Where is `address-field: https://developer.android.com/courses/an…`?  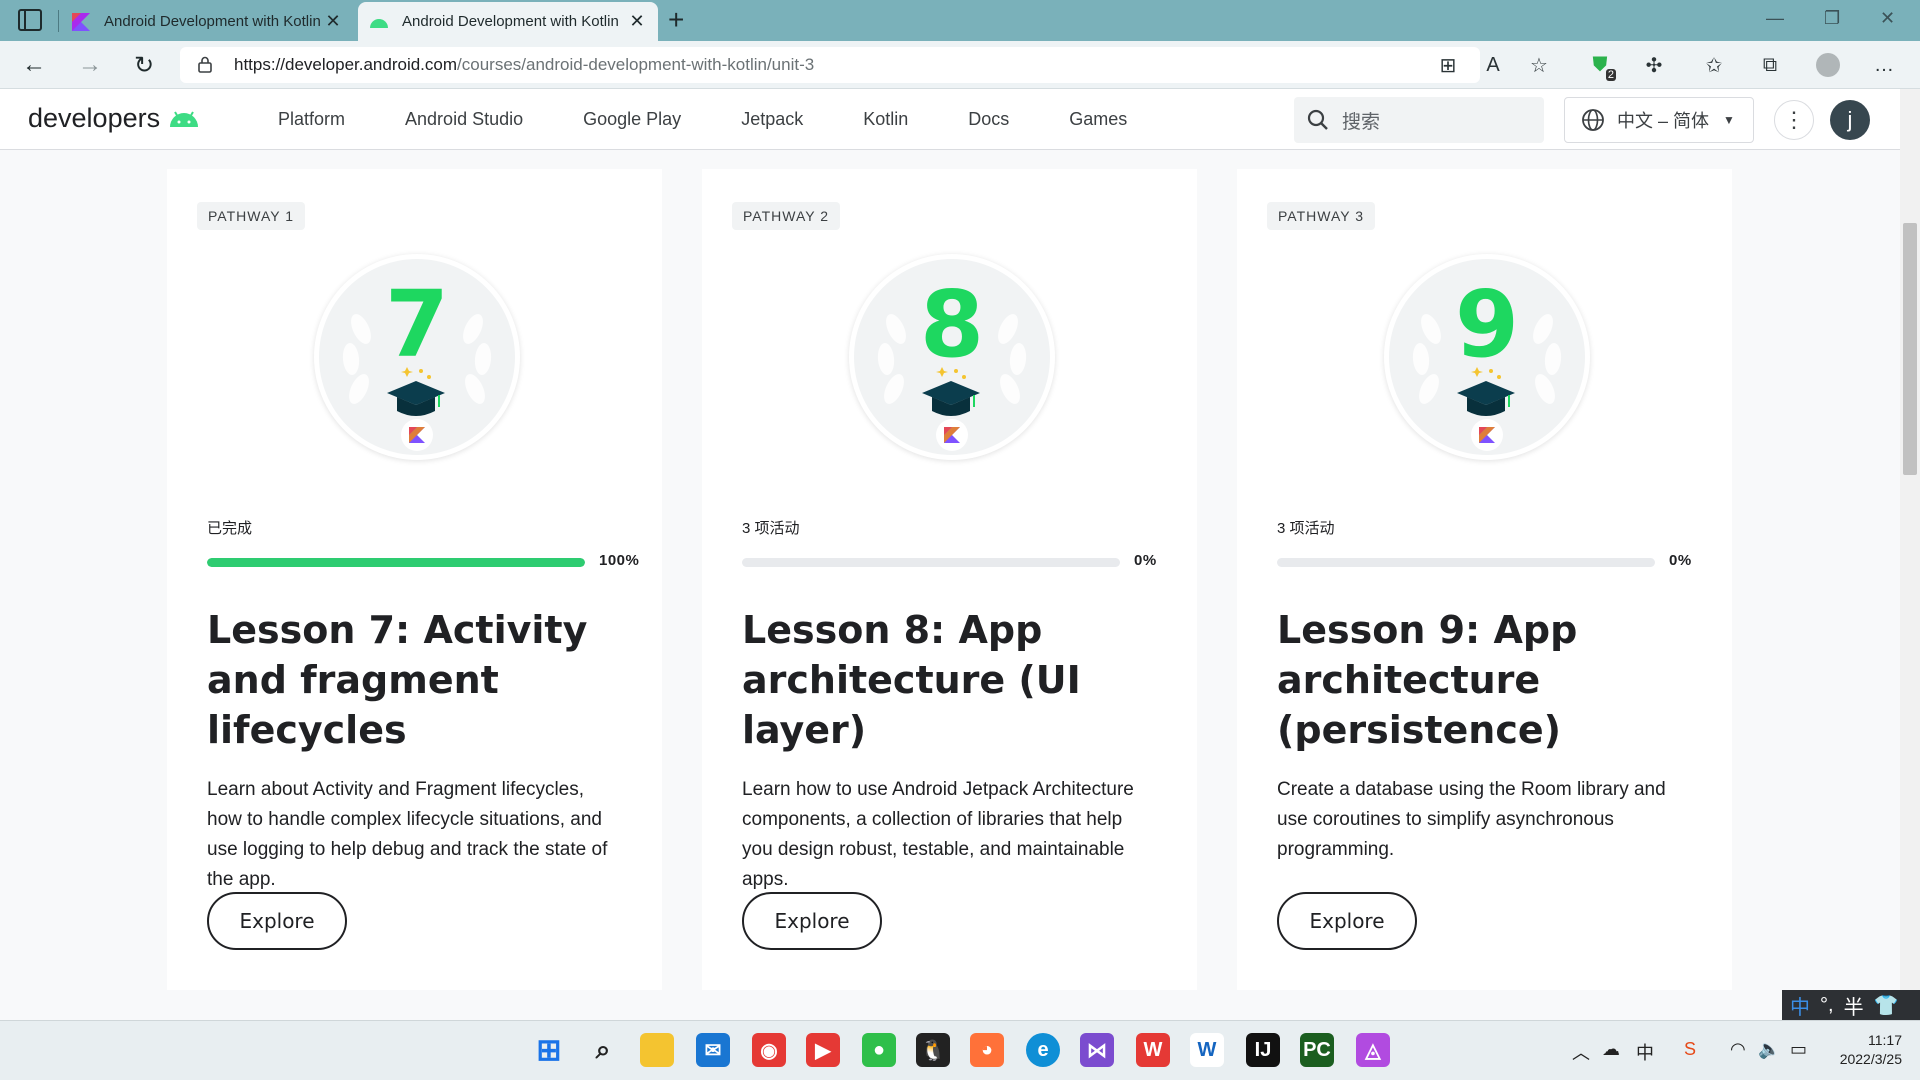 address-field: https://developer.android.com/courses/an… is located at coordinates (830, 65).